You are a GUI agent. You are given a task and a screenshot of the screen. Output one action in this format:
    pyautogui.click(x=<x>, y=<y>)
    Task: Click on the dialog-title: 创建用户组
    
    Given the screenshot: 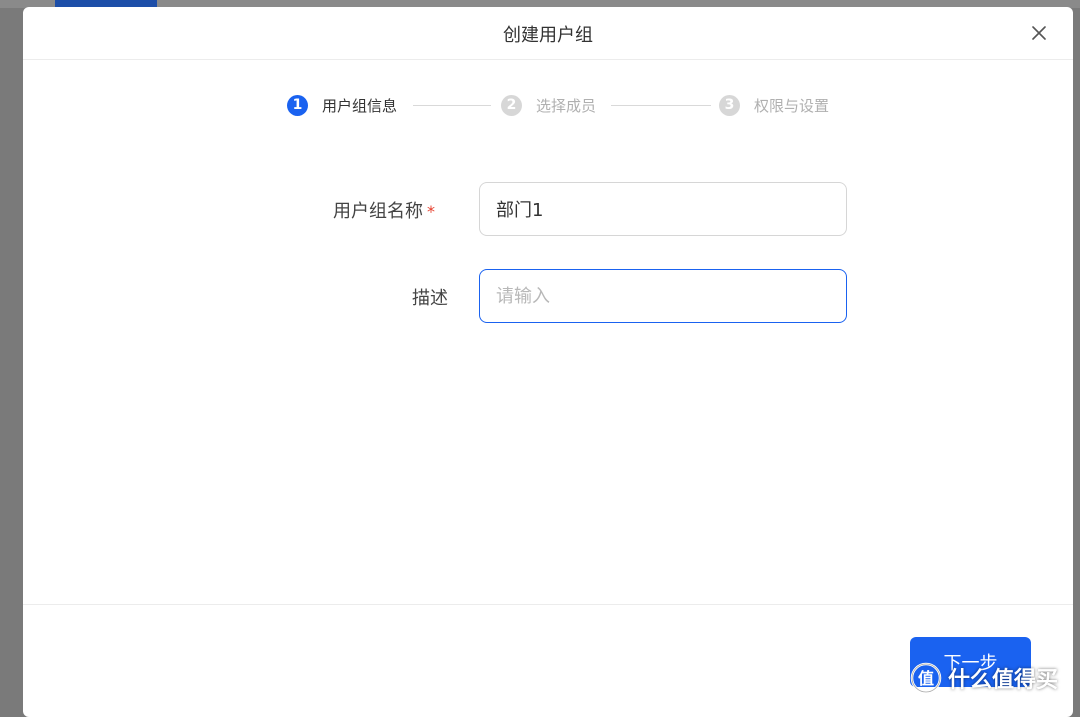 What is the action you would take?
    pyautogui.click(x=548, y=35)
    